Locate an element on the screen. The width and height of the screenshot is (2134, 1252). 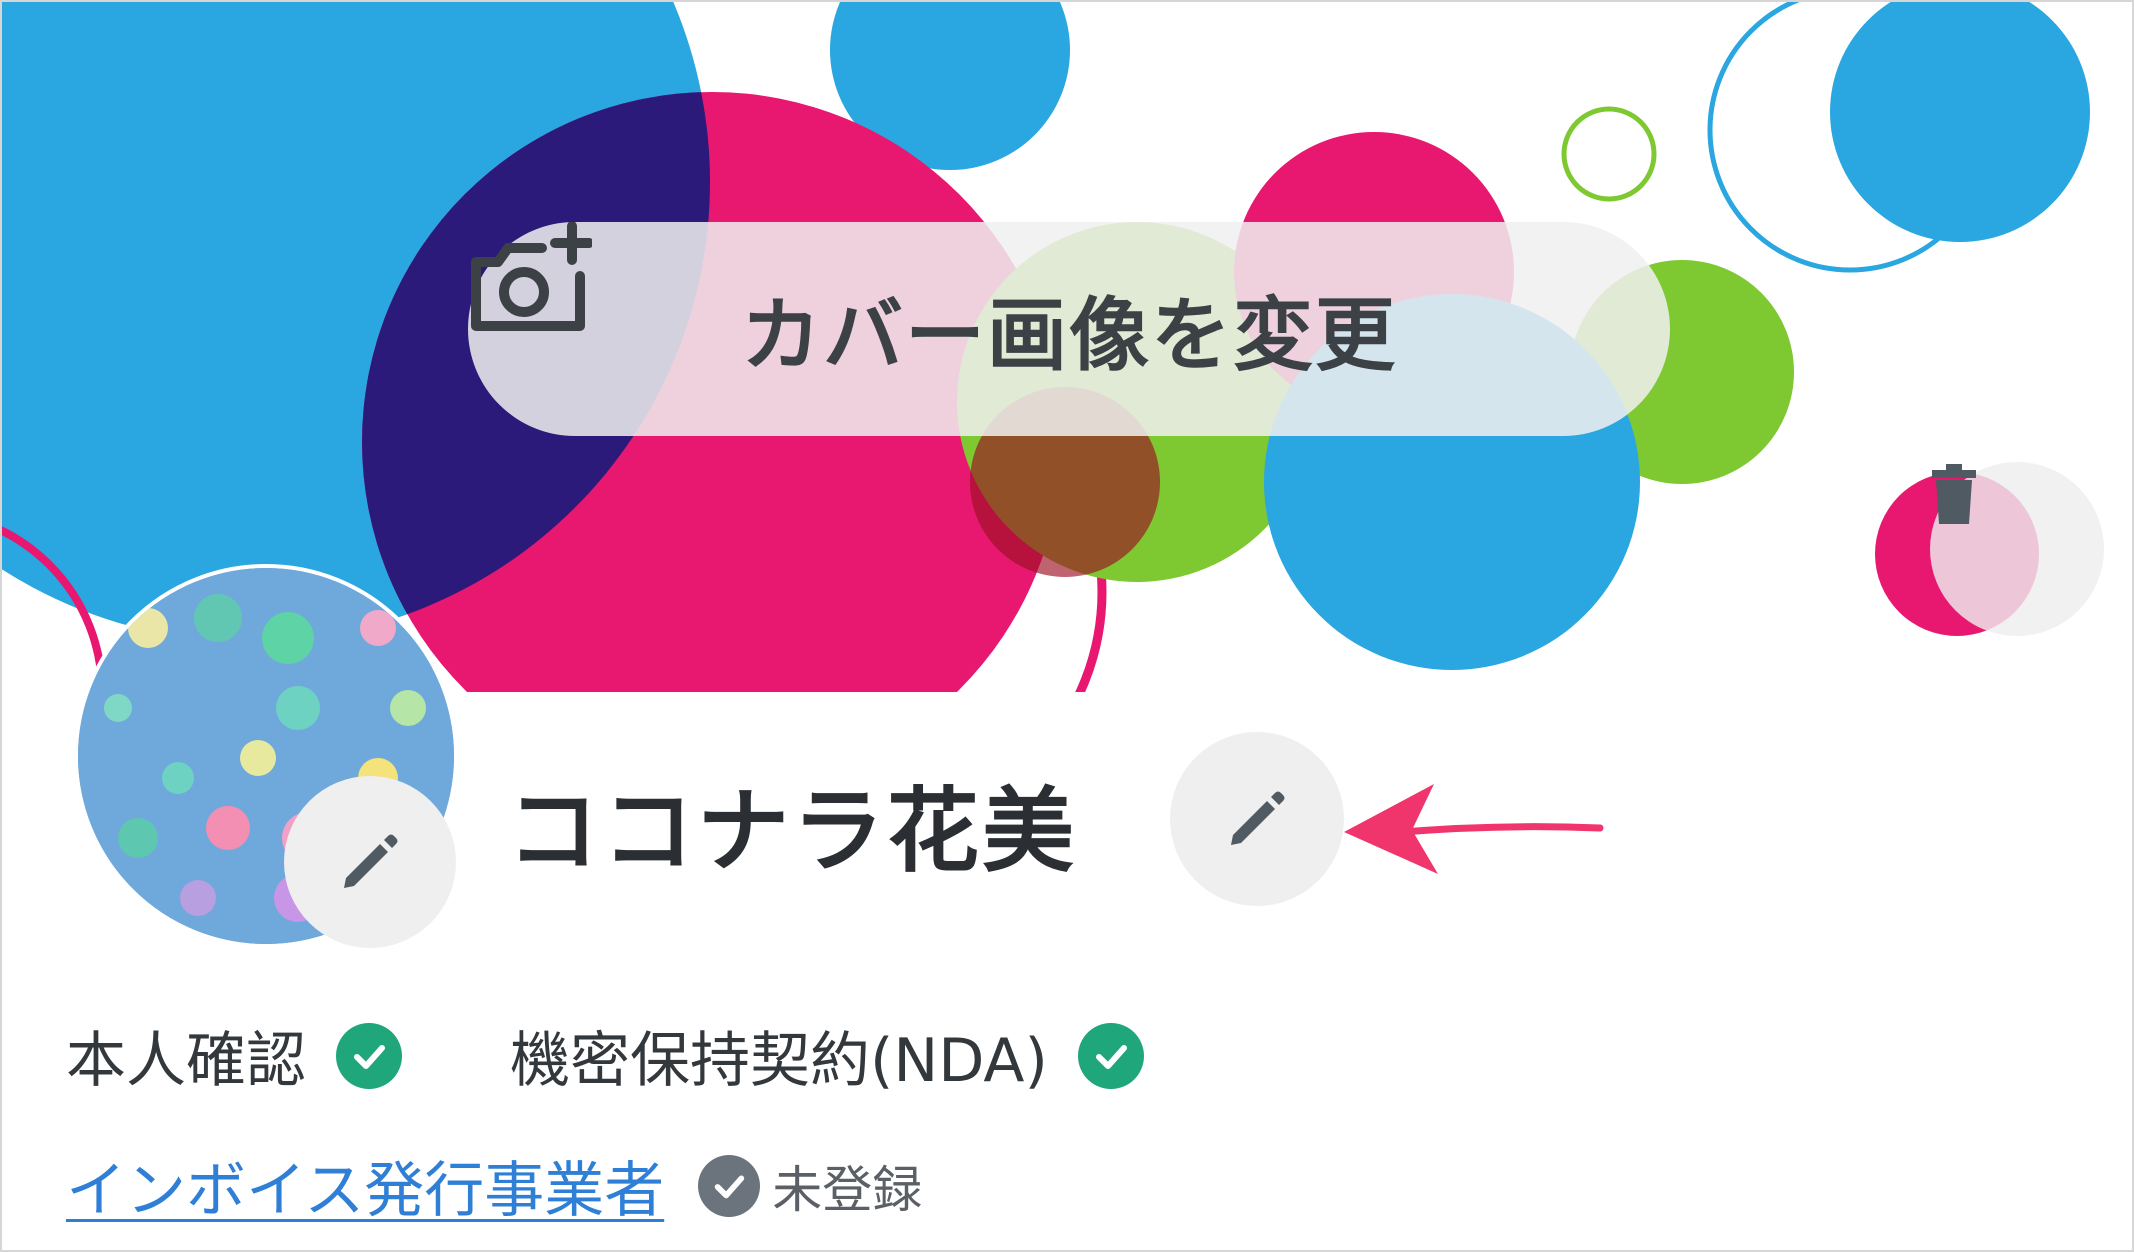
identity-verification: 本人確認 is located at coordinates (234, 1055).